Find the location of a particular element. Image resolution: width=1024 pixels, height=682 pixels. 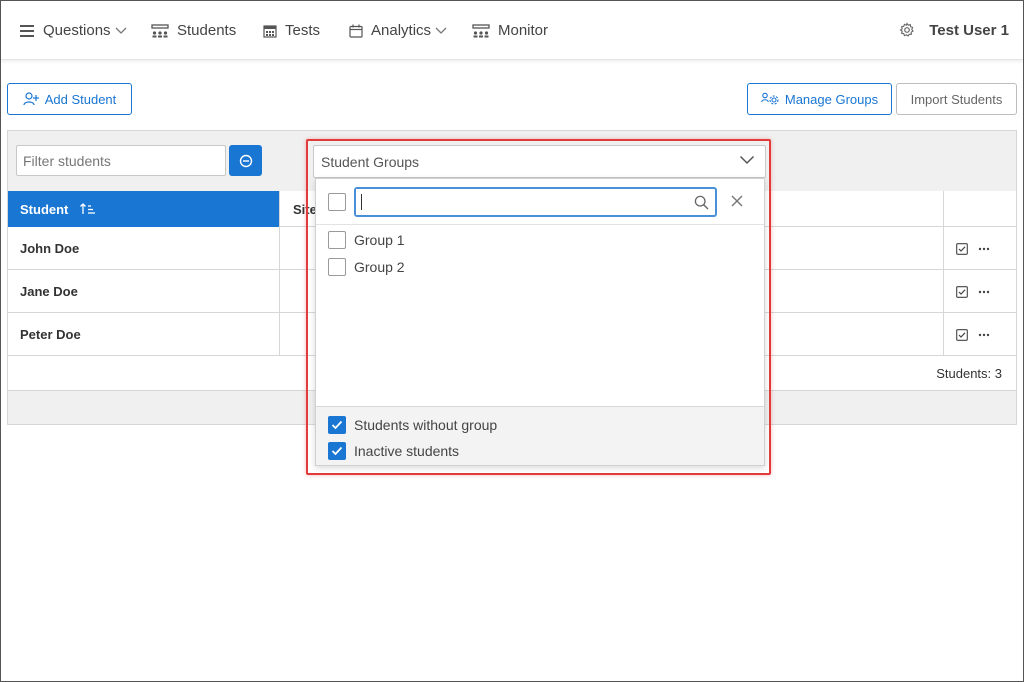

student-count: Students: 3 is located at coordinates (969, 373).